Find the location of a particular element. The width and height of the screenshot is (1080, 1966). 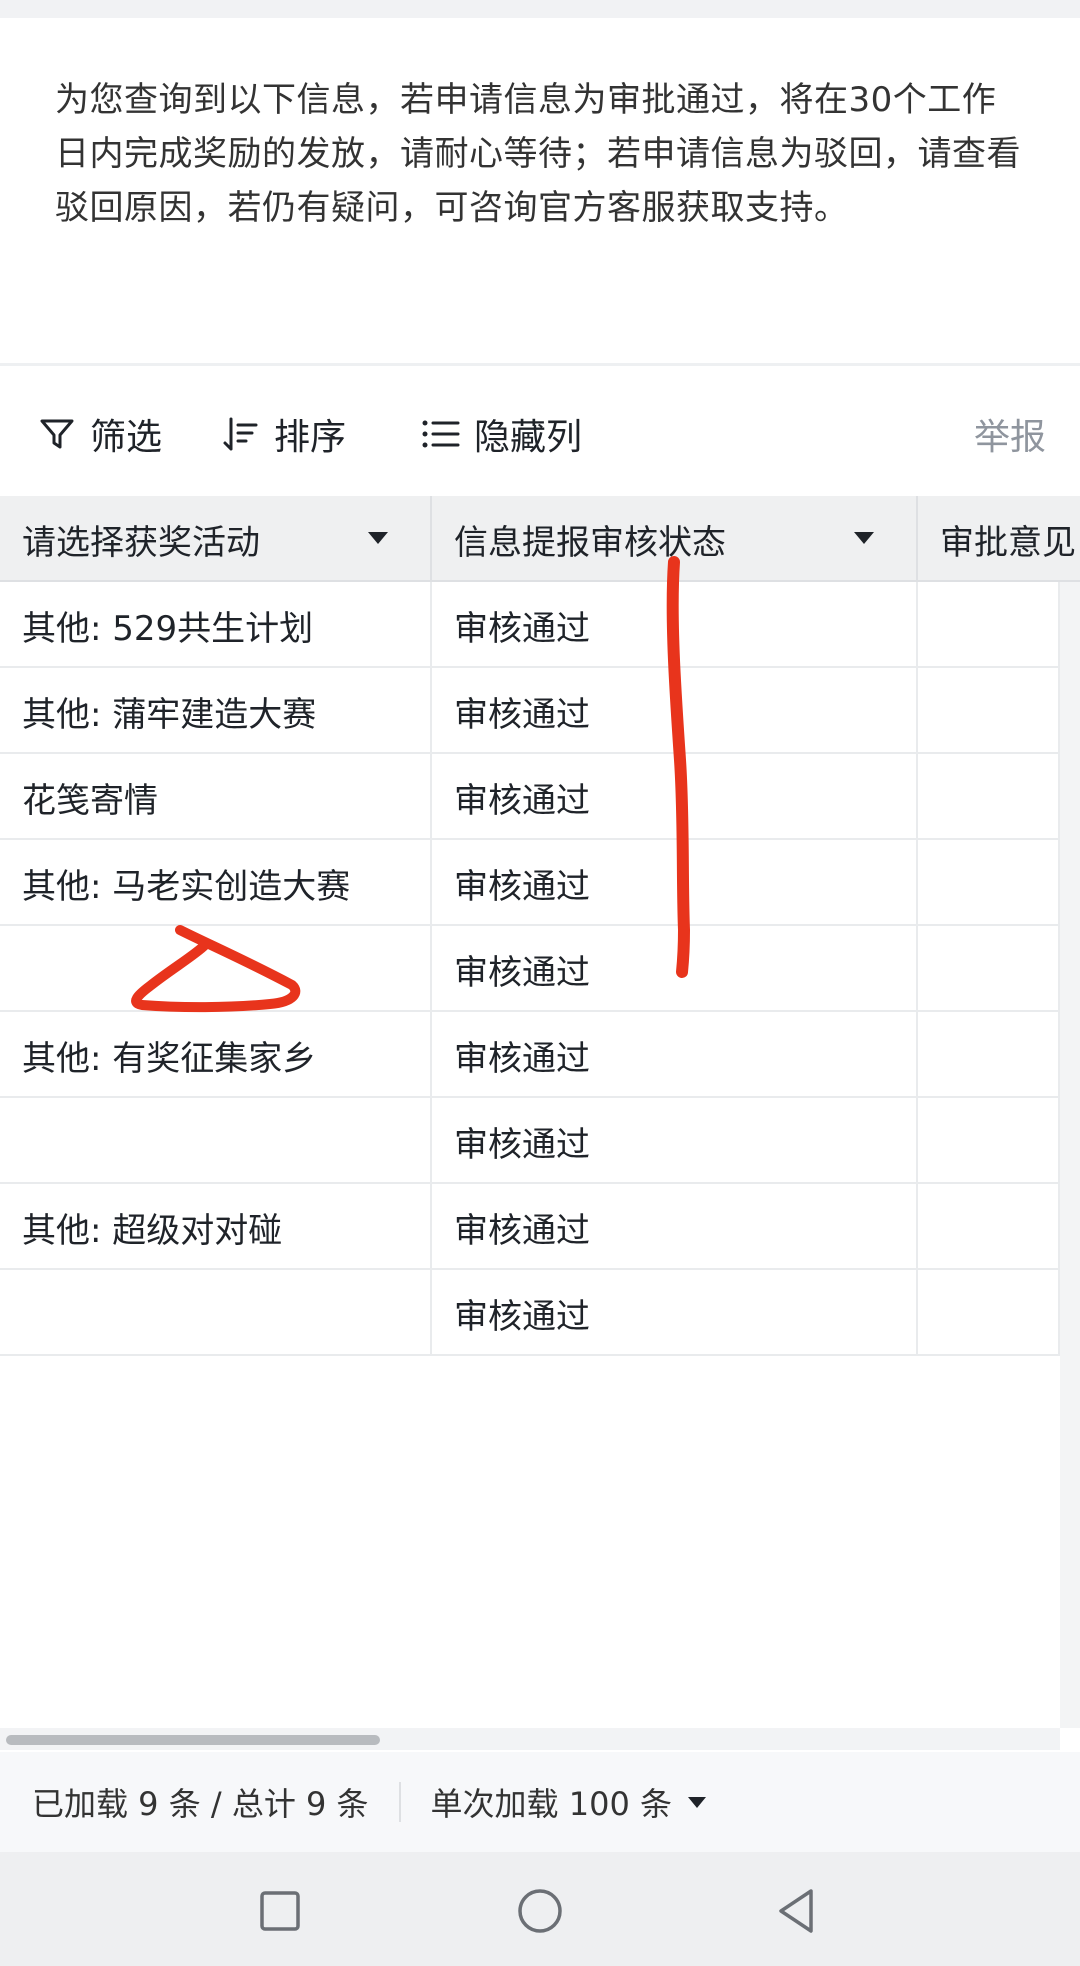

filter-button: 筛选 is located at coordinates (100, 434).